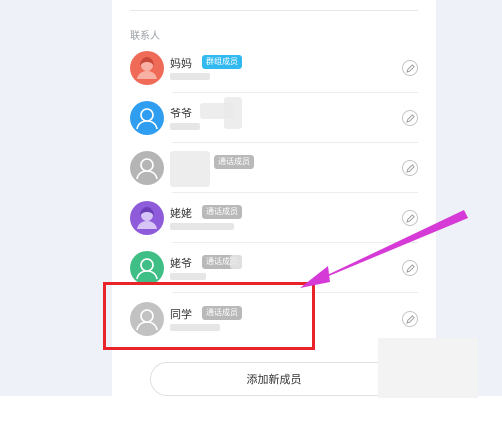 This screenshot has width=502, height=442. Describe the element at coordinates (428, 368) in the screenshot. I see `blur-overlay` at that location.